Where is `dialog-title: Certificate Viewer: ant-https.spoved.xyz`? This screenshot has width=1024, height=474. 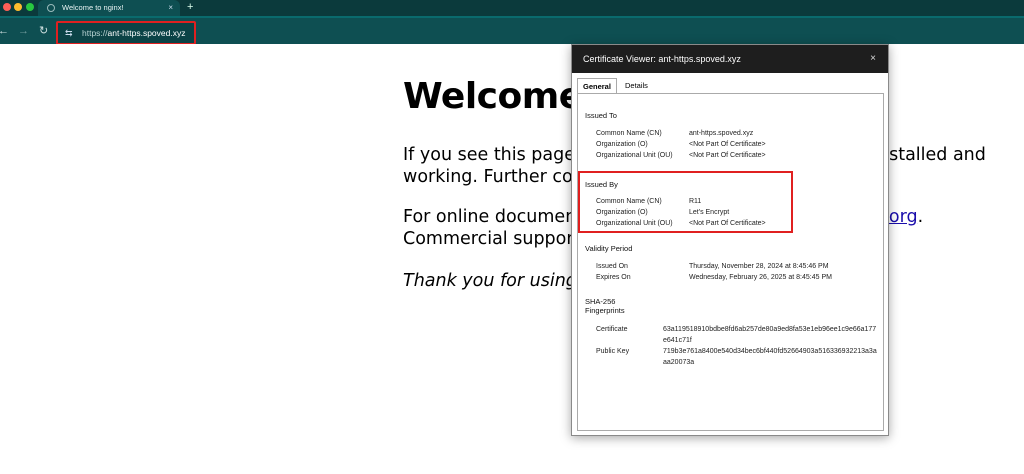
dialog-title: Certificate Viewer: ant-https.spoved.xyz is located at coordinates (662, 59).